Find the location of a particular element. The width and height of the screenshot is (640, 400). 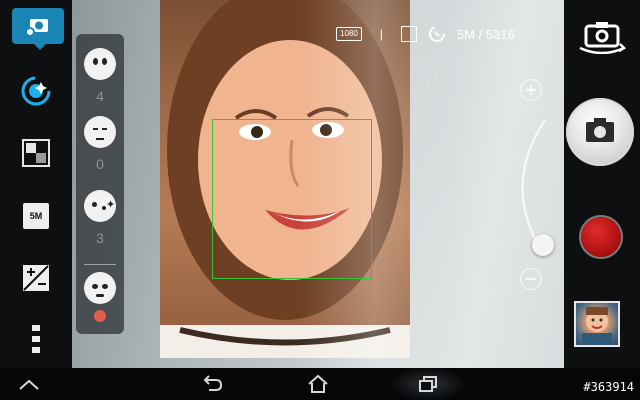

effect-icon is located at coordinates (36, 153).